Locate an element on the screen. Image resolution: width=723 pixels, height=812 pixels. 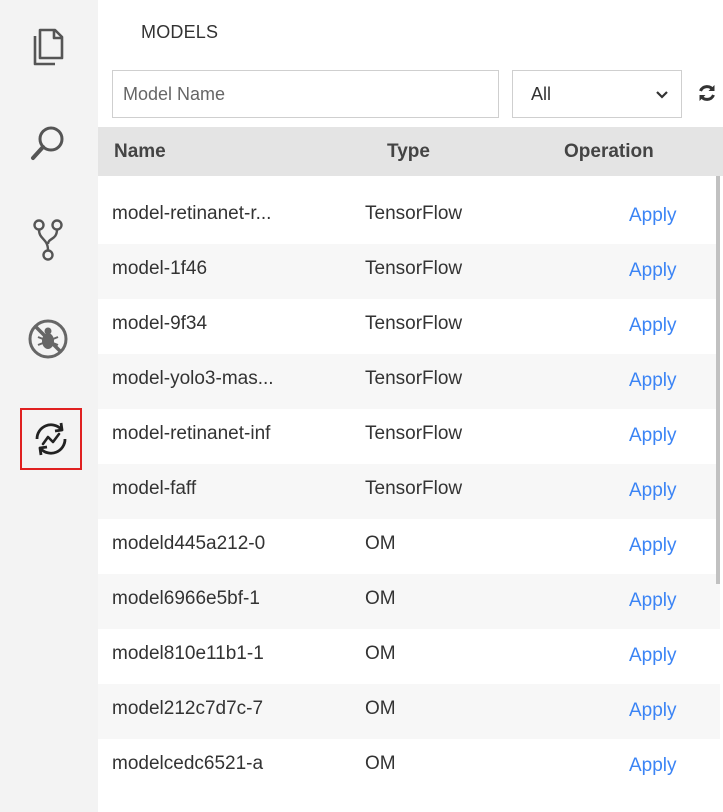
table-row: model-faff TensorFlow Apply is located at coordinates (409, 491).